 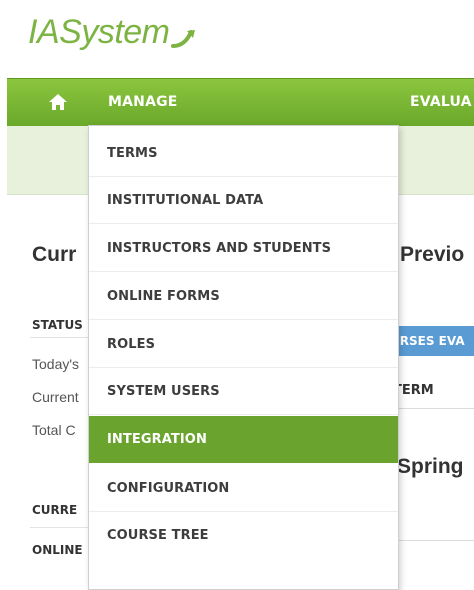 I want to click on previous-title: Previo, so click(x=432, y=254).